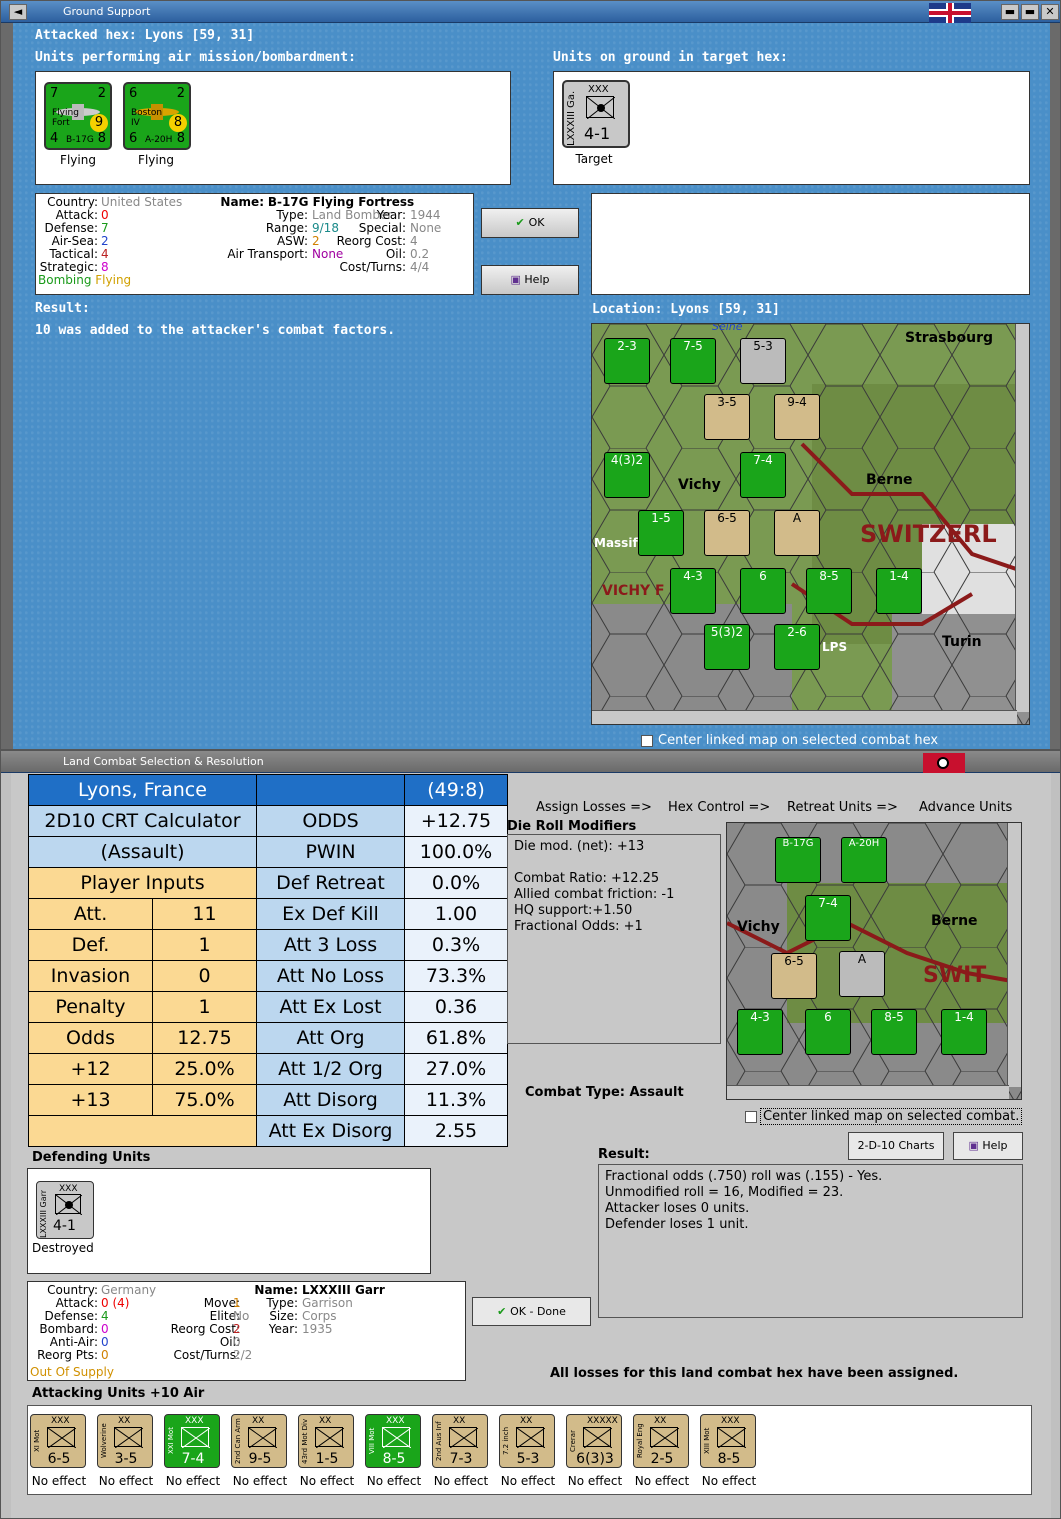 The width and height of the screenshot is (1061, 1519). Describe the element at coordinates (78, 116) in the screenshot. I see `air-unit-b17g: 7 2 Flying Fort 9 4 B-17G 8` at that location.